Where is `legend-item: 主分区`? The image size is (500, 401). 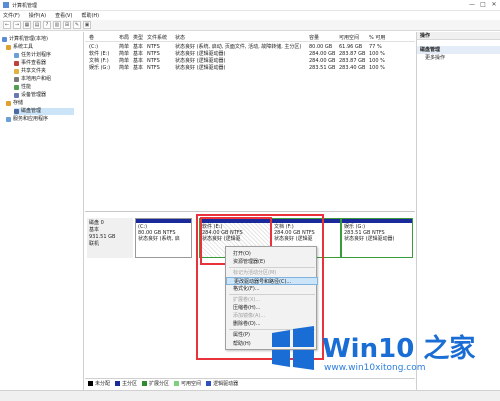 legend-item: 主分区 is located at coordinates (126, 383).